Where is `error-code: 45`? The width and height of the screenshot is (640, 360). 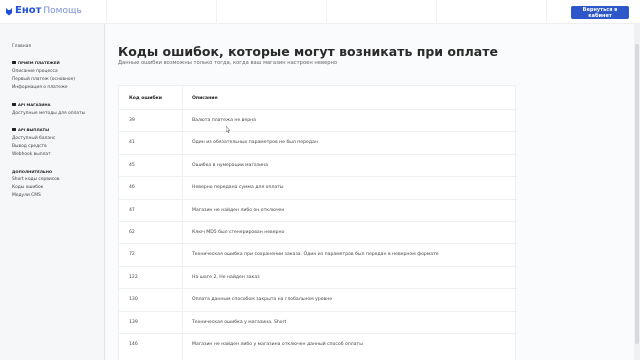 error-code: 45 is located at coordinates (132, 165).